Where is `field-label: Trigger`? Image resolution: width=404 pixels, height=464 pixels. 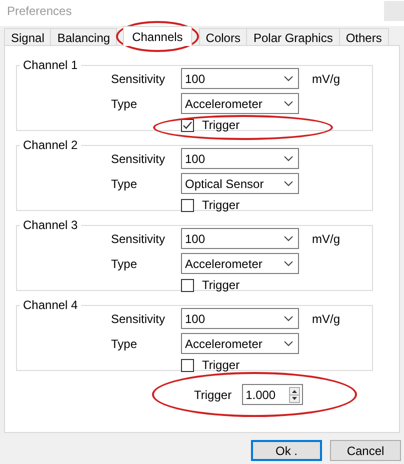
field-label: Trigger is located at coordinates (213, 395).